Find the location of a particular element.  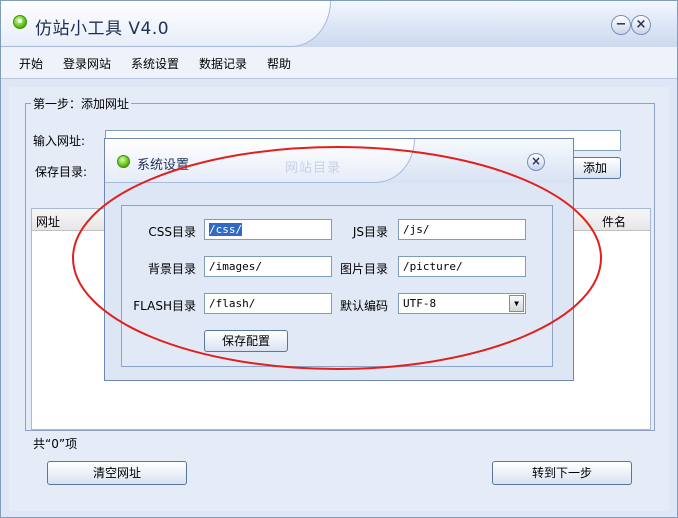

bg-dir-value: /images/ is located at coordinates (235, 266).